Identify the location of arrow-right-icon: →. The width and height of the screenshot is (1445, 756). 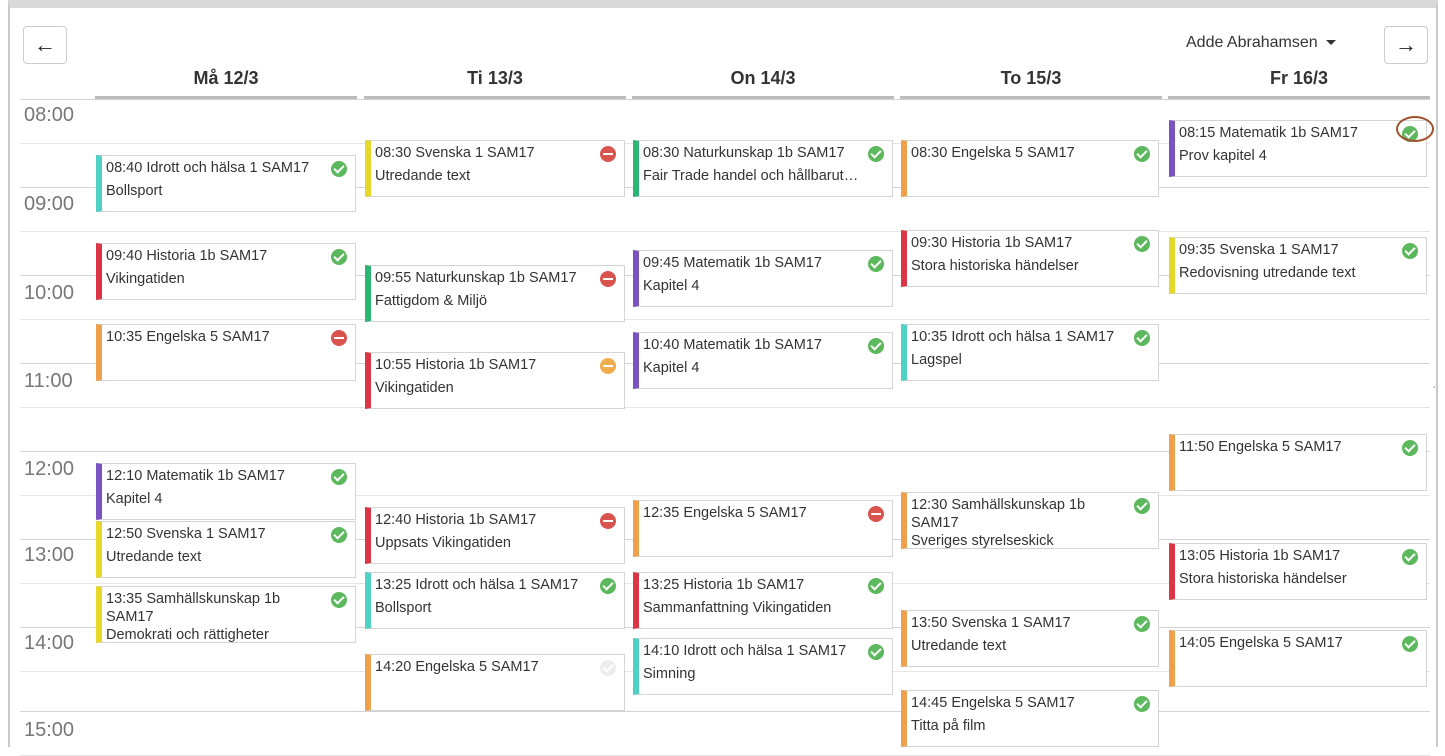
(1406, 44).